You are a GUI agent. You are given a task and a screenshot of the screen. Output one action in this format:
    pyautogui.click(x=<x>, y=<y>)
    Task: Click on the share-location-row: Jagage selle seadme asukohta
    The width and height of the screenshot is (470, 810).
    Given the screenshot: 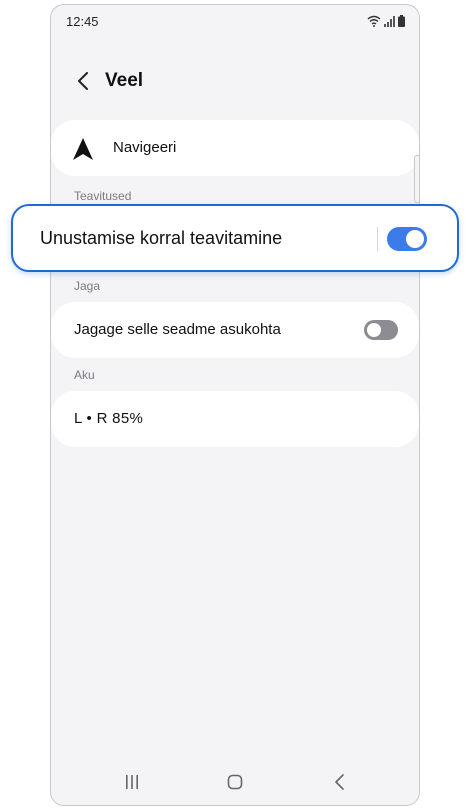 What is the action you would take?
    pyautogui.click(x=235, y=330)
    